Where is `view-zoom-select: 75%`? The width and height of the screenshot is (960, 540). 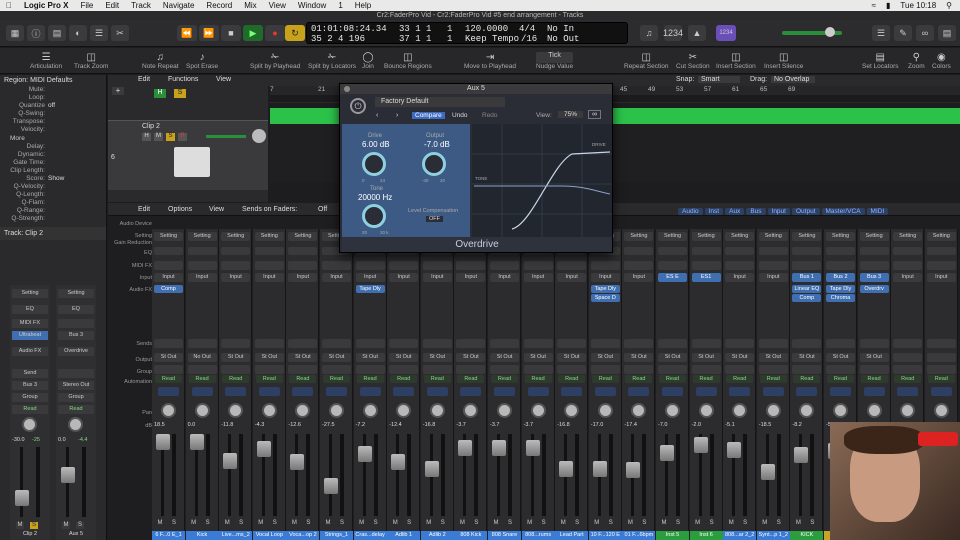 view-zoom-select: 75% is located at coordinates (571, 114).